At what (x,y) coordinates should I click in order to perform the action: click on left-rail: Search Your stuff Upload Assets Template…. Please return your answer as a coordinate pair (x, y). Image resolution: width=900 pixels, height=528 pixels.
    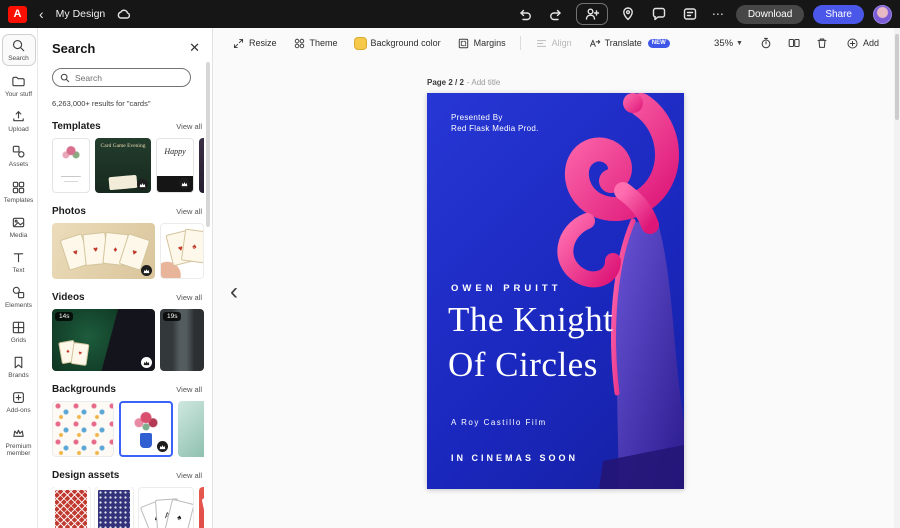
    Looking at the image, I should click on (19, 278).